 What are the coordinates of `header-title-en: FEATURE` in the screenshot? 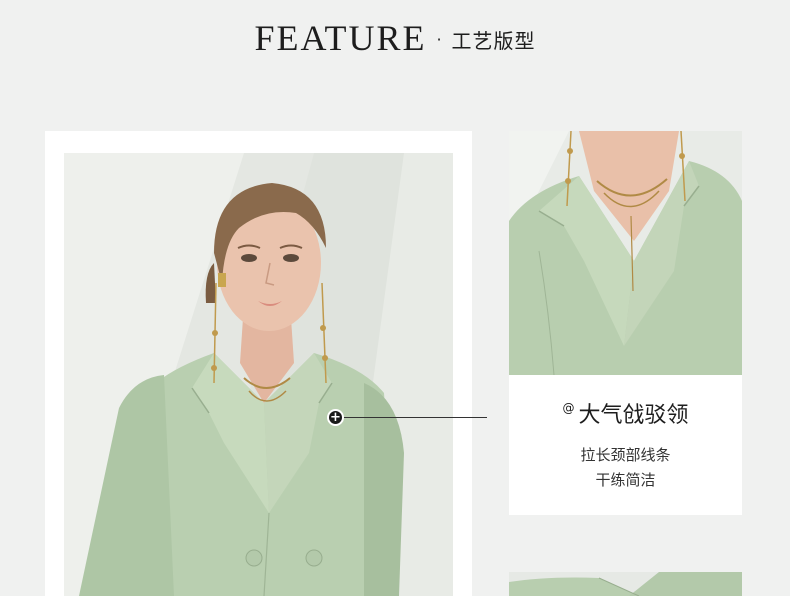 It's located at (340, 38).